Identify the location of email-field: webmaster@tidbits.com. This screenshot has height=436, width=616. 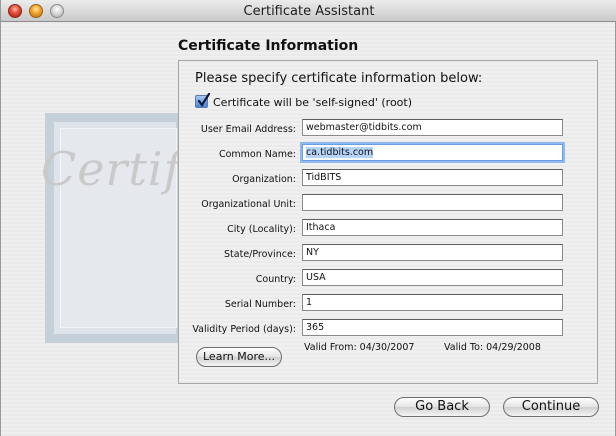
(432, 127).